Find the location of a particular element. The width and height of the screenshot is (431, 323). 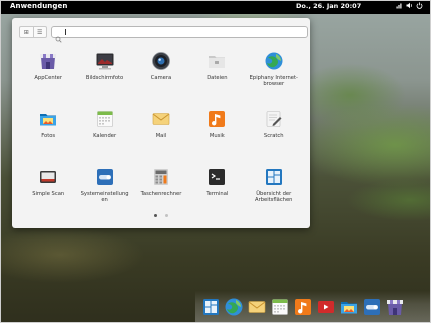

text-caret is located at coordinates (65, 32).